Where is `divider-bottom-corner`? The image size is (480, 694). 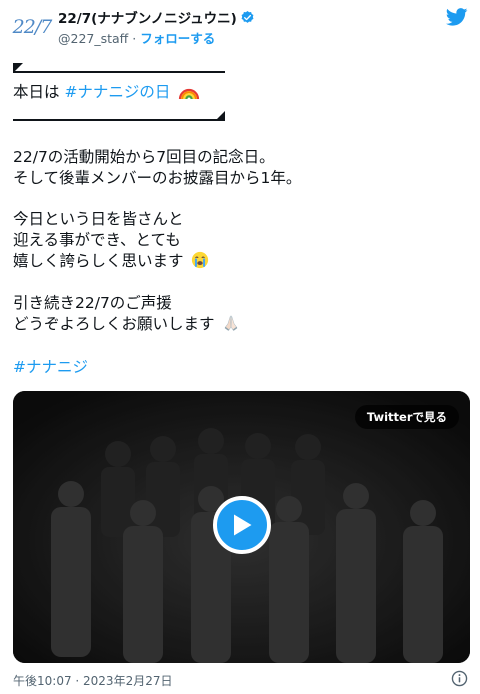 divider-bottom-corner is located at coordinates (220, 116).